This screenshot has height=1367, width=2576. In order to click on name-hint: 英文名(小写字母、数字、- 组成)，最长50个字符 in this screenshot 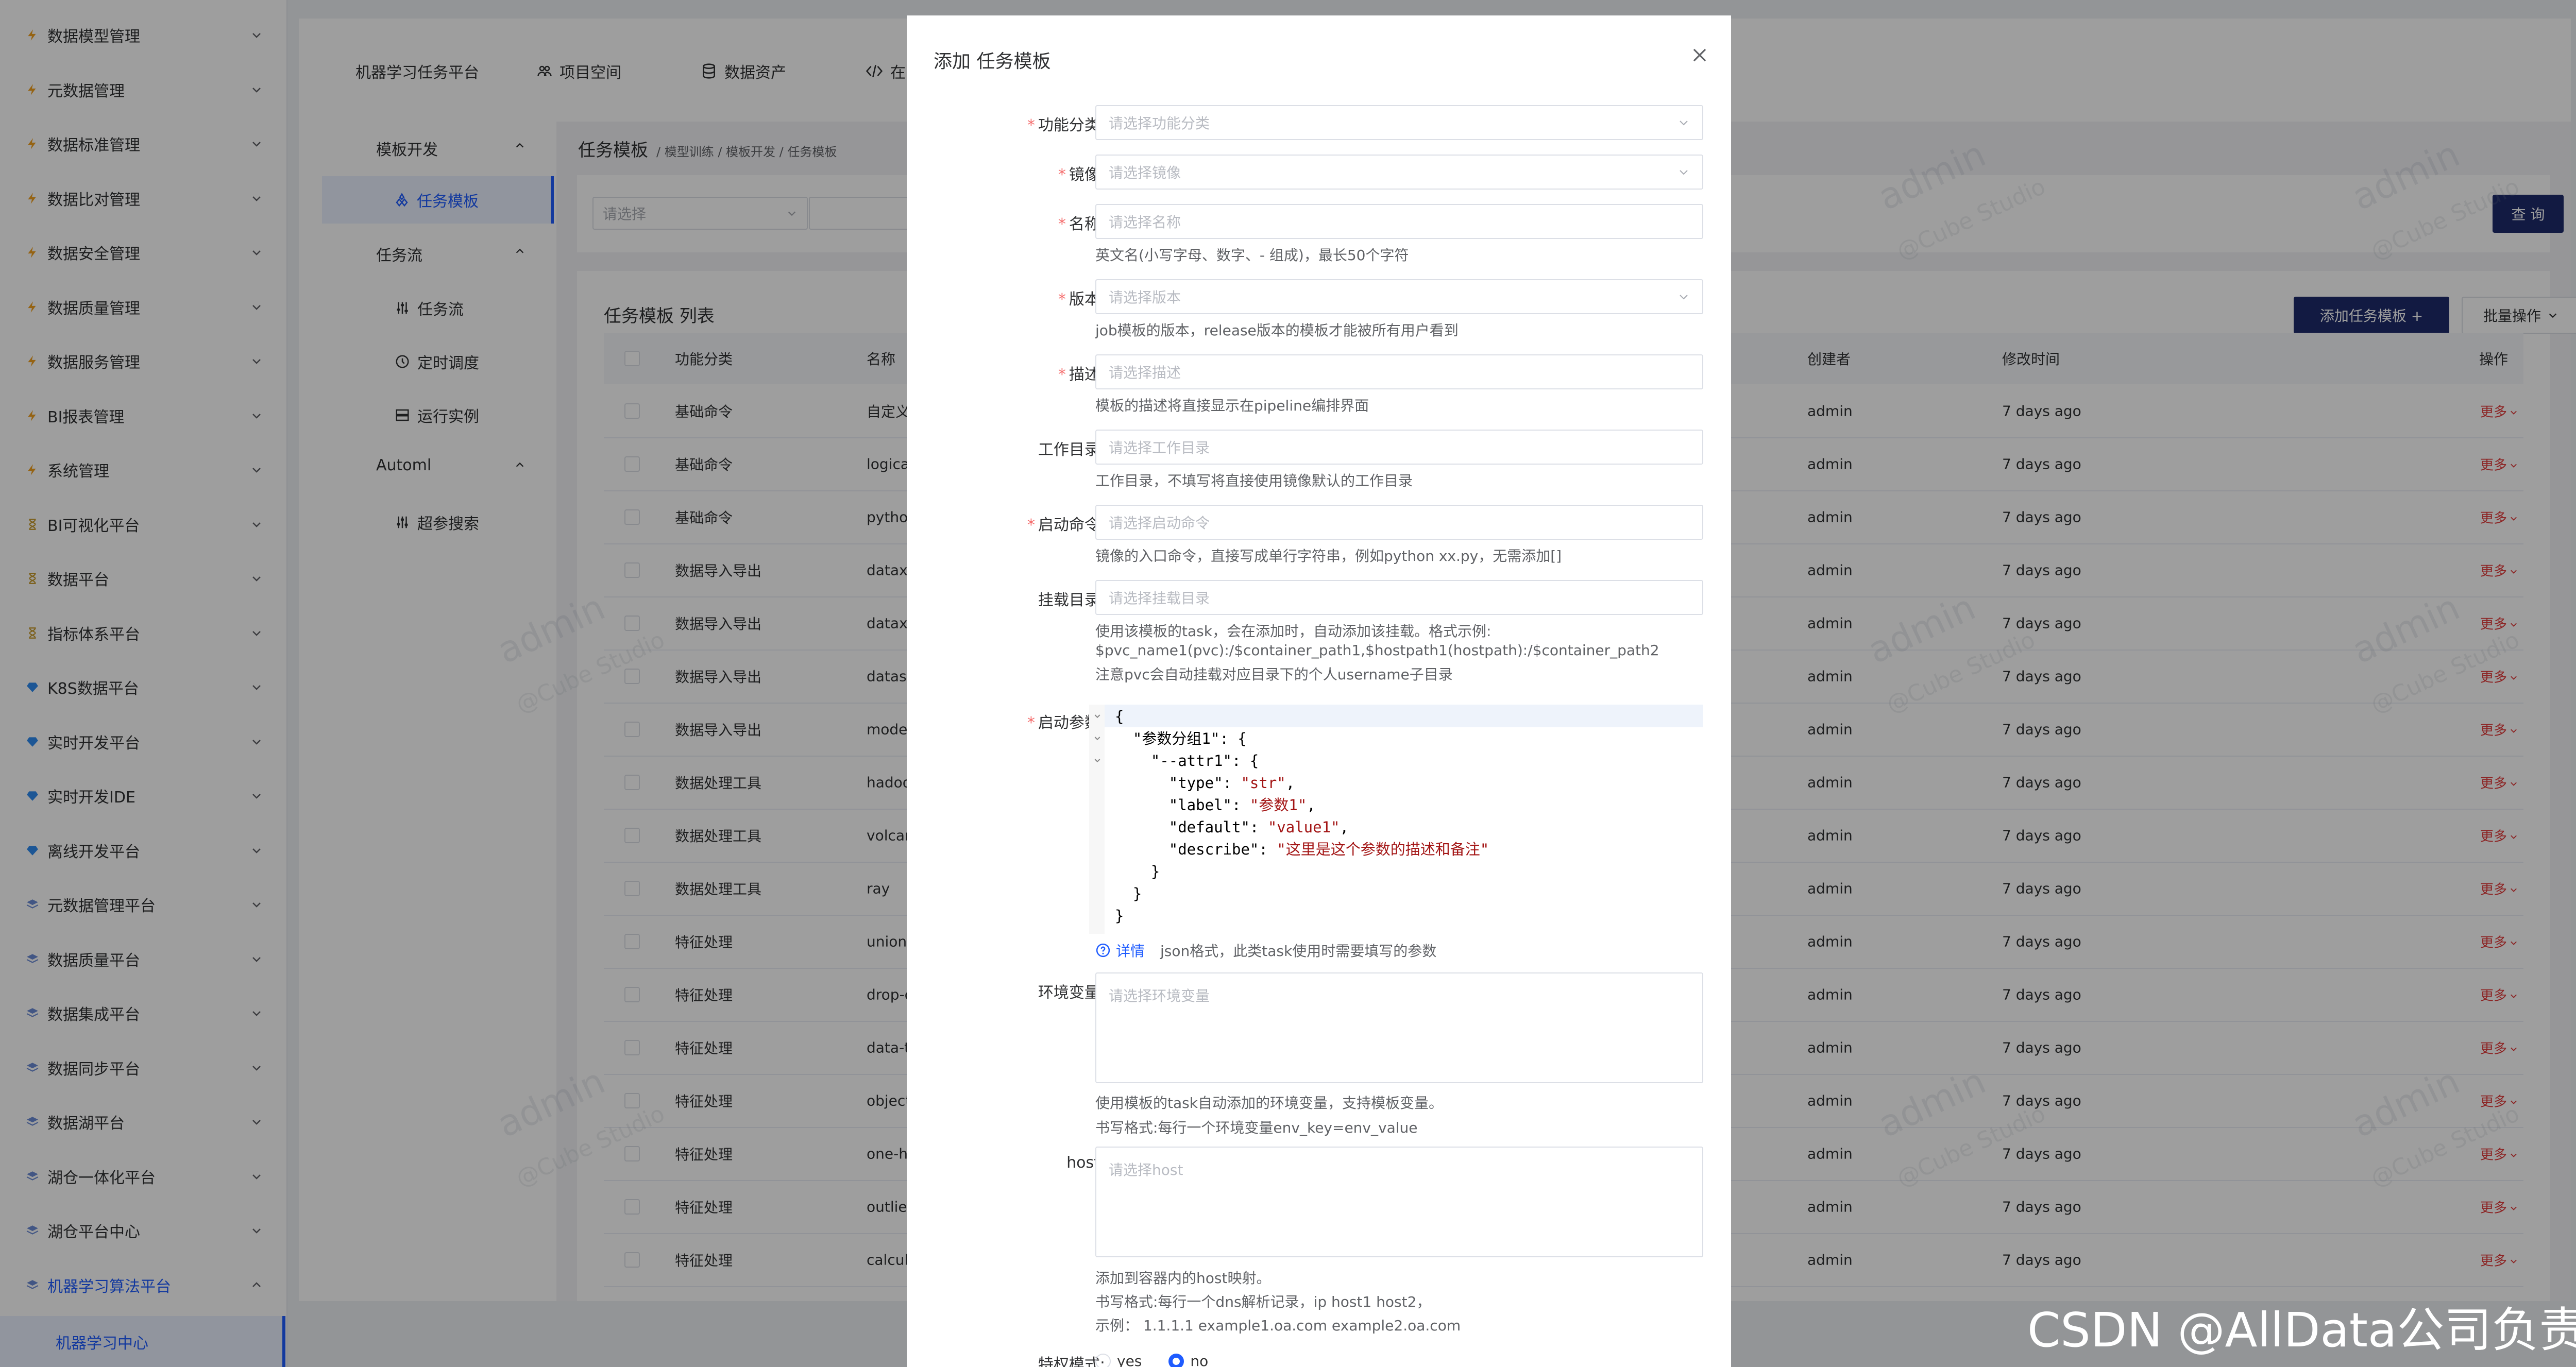, I will do `click(1252, 256)`.